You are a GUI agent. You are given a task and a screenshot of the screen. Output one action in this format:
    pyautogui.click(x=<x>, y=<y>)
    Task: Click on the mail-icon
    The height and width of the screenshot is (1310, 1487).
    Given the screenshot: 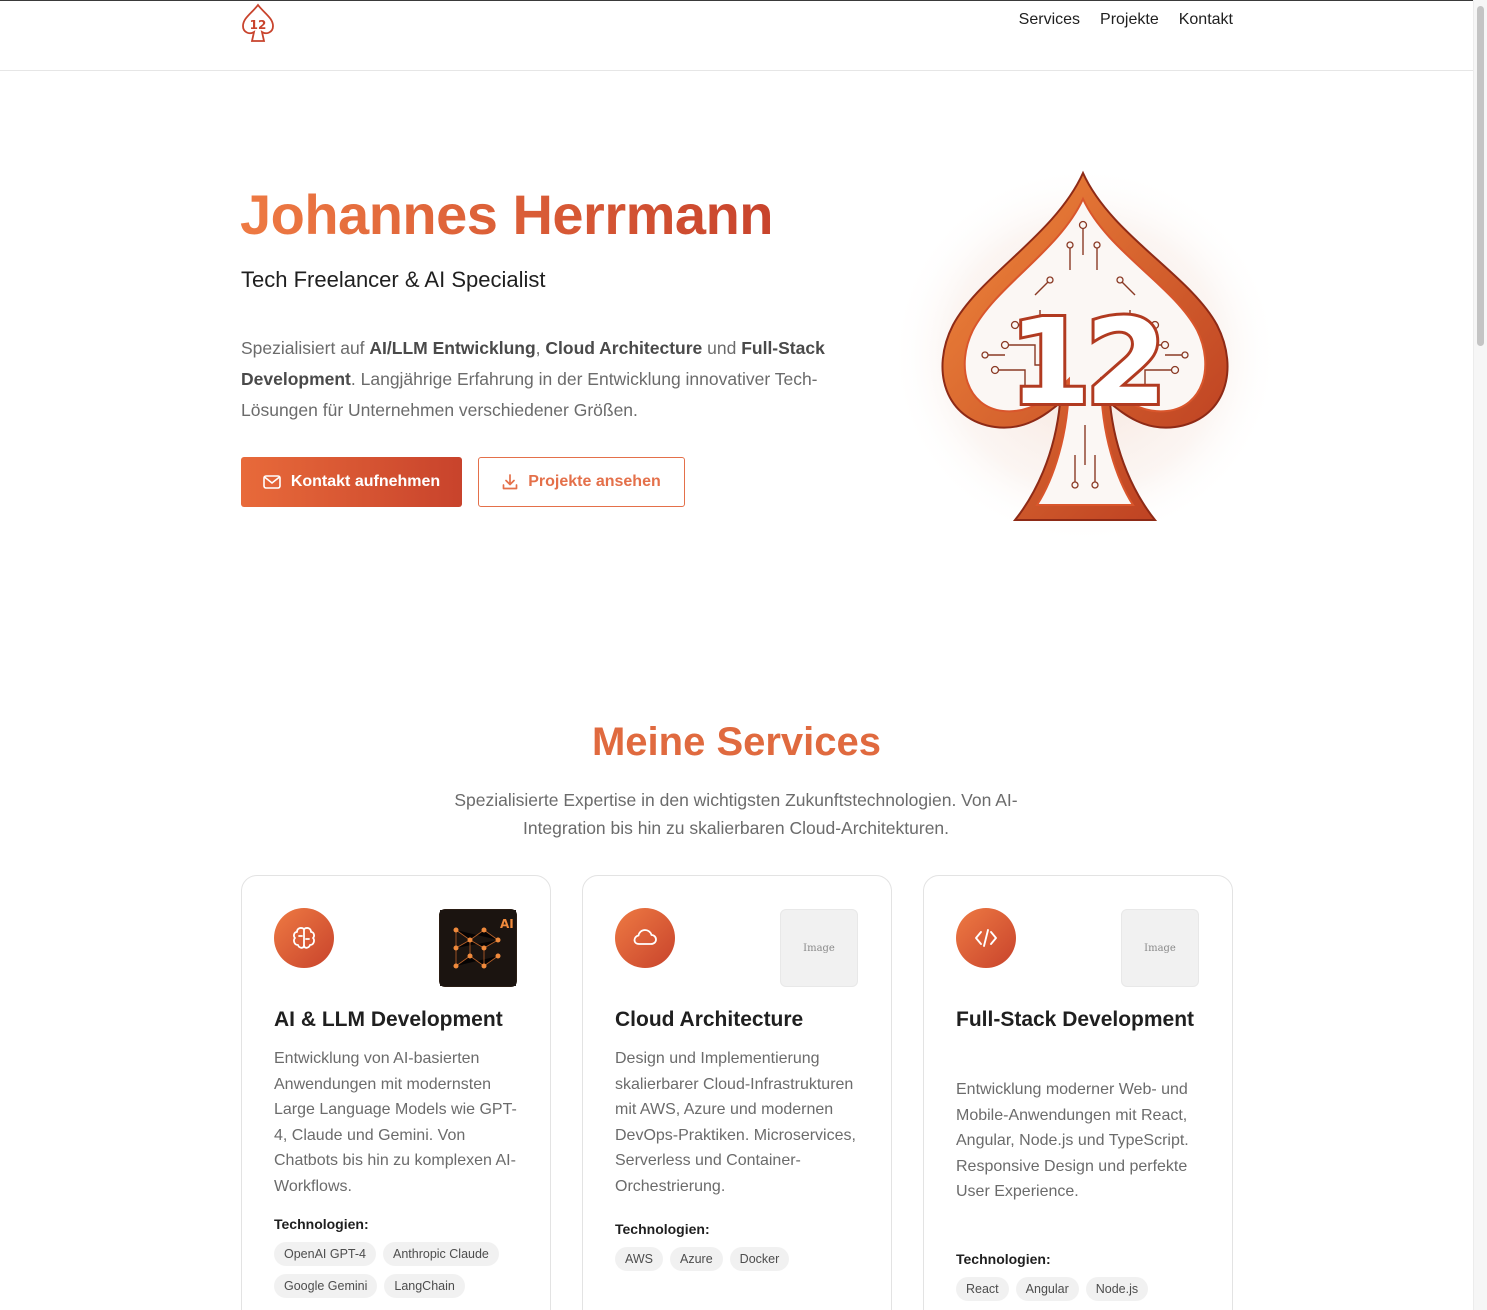 What is the action you would take?
    pyautogui.click(x=272, y=482)
    